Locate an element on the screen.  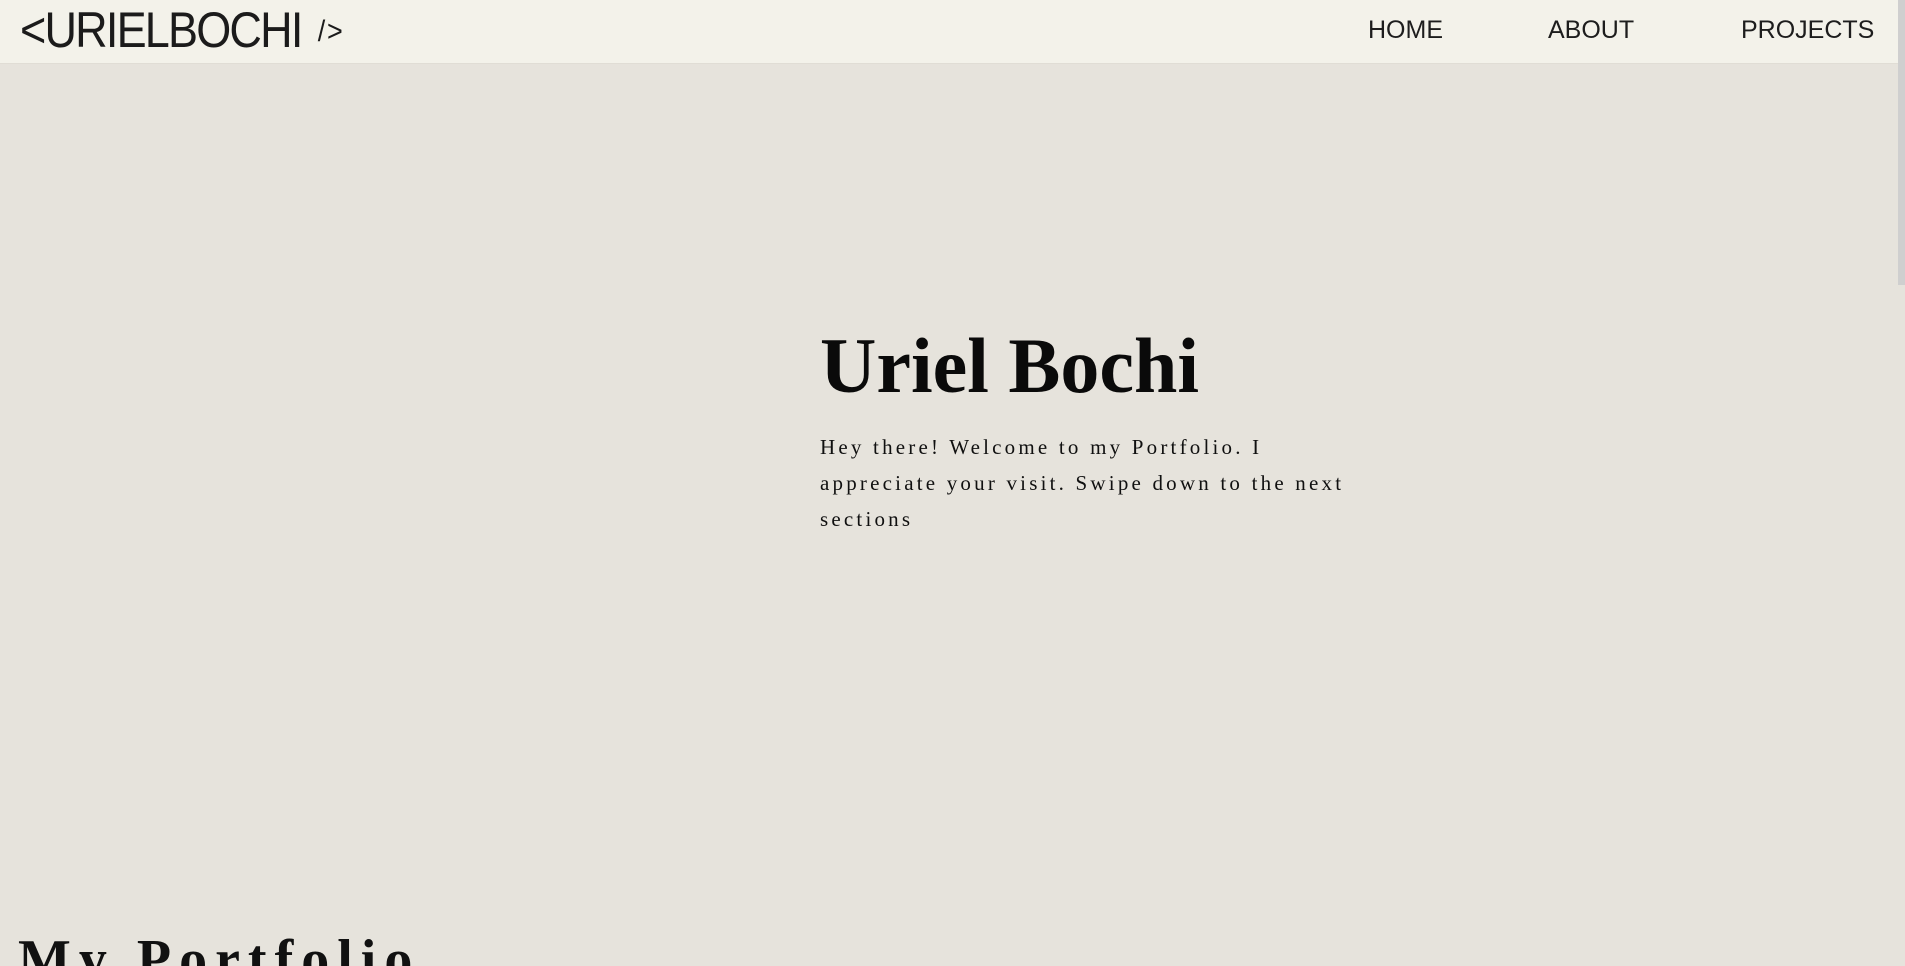
nav-about-link: ABOUT is located at coordinates (1591, 30).